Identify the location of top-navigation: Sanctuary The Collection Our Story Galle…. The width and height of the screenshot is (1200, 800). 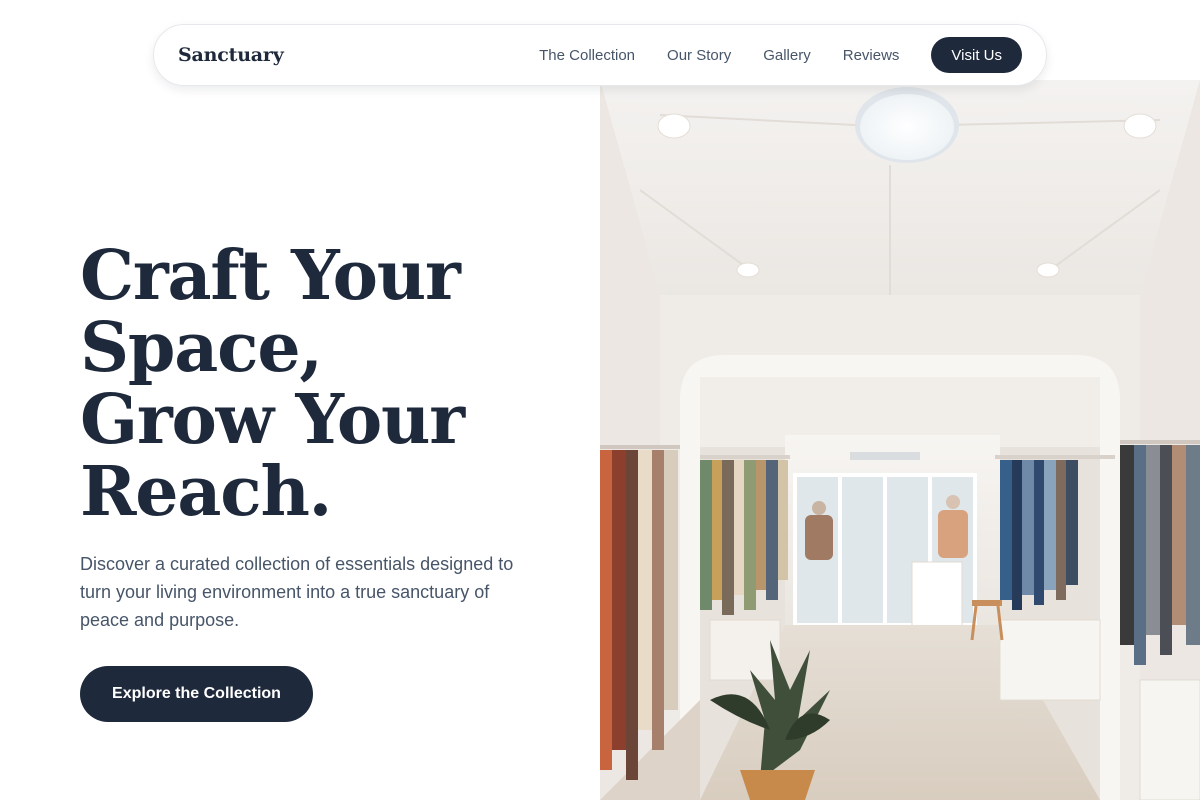
(600, 55).